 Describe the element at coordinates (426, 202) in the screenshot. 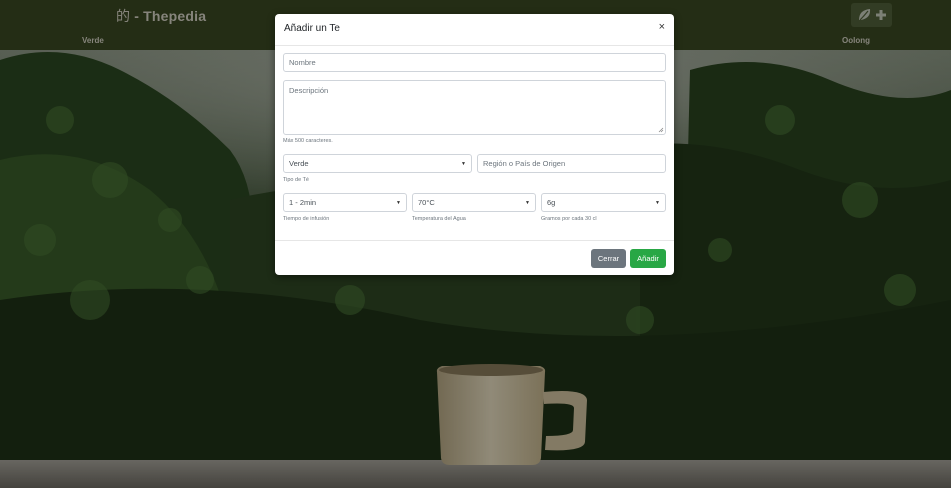

I see `water-temperature-value: 70°C` at that location.